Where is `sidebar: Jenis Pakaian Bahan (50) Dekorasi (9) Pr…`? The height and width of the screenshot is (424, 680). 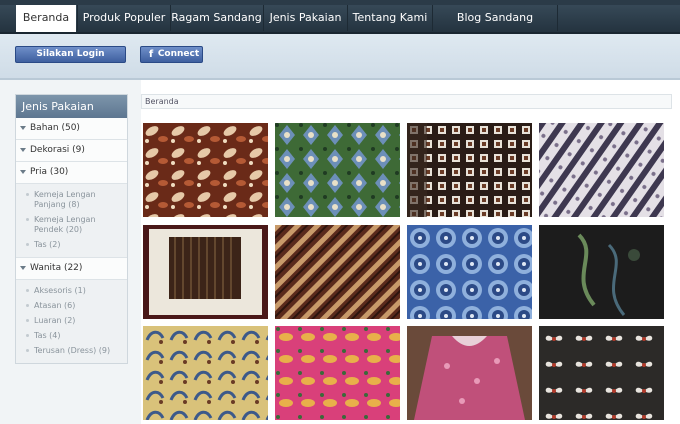
sidebar: Jenis Pakaian Bahan (50) Dekorasi (9) Pr… is located at coordinates (71, 229).